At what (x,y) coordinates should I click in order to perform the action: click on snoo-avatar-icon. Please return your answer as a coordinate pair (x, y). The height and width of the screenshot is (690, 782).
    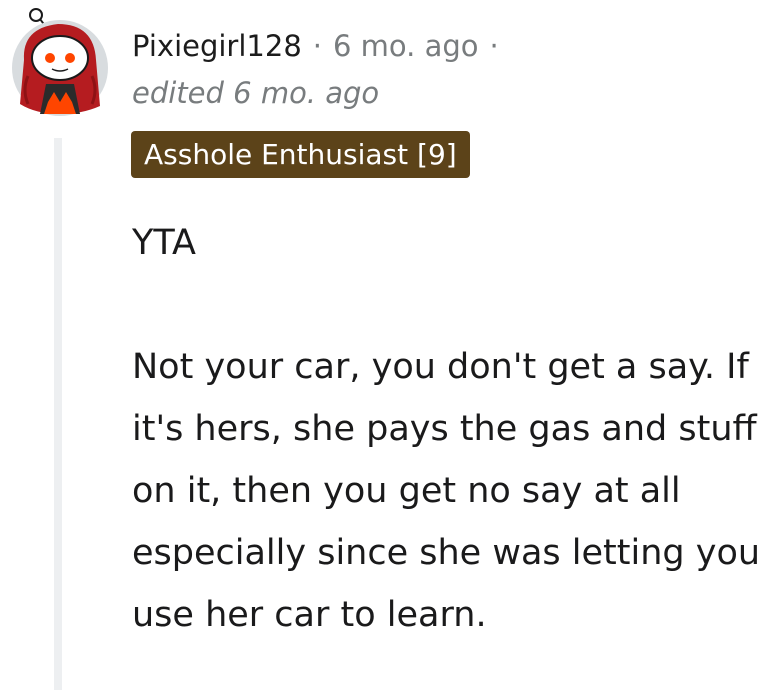
    Looking at the image, I should click on (60, 62).